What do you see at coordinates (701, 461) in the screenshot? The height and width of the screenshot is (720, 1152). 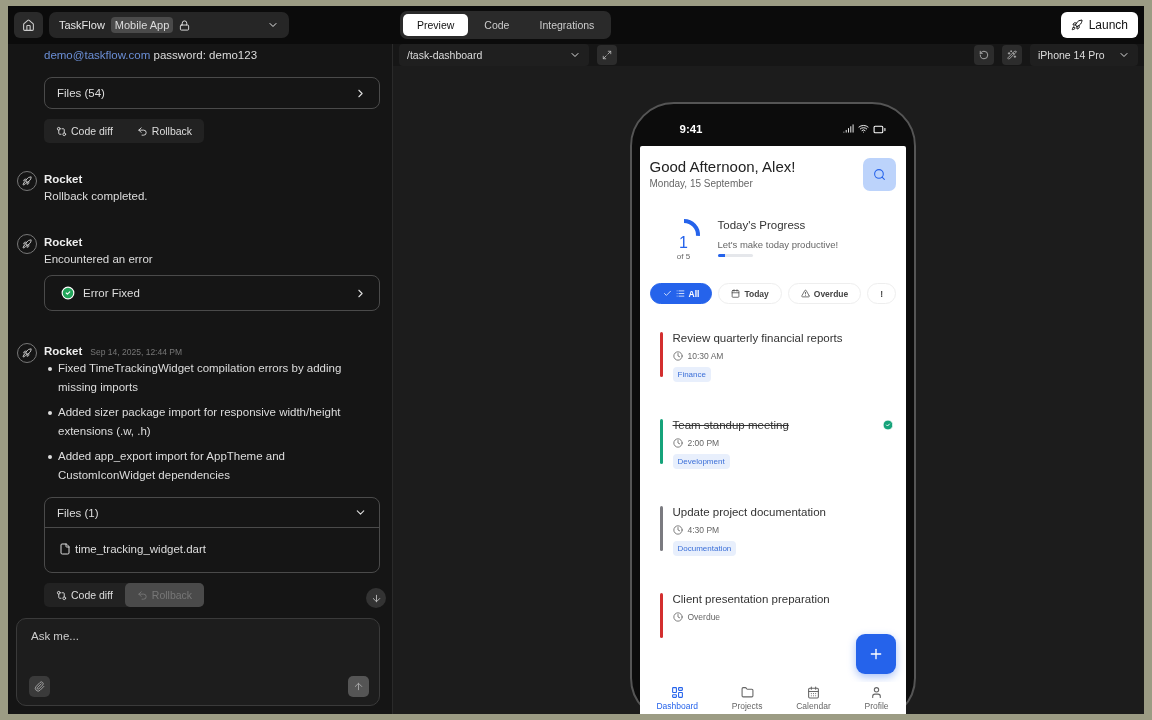 I see `task-tag: Development` at bounding box center [701, 461].